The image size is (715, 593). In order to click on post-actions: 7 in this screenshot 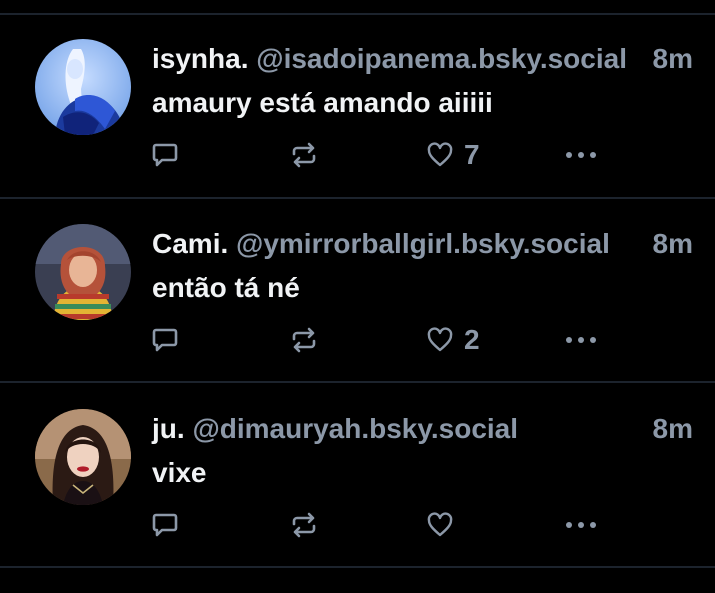, I will do `click(357, 155)`.